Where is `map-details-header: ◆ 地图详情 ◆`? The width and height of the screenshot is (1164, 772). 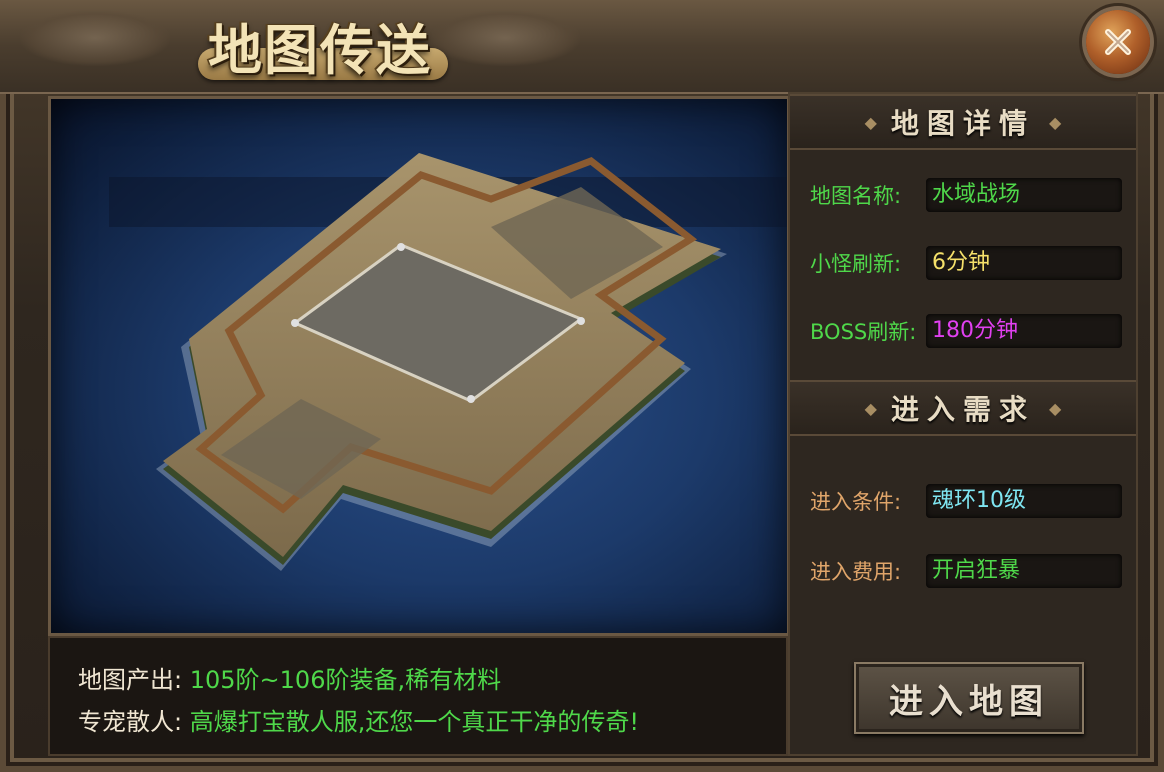 map-details-header: ◆ 地图详情 ◆ is located at coordinates (963, 122).